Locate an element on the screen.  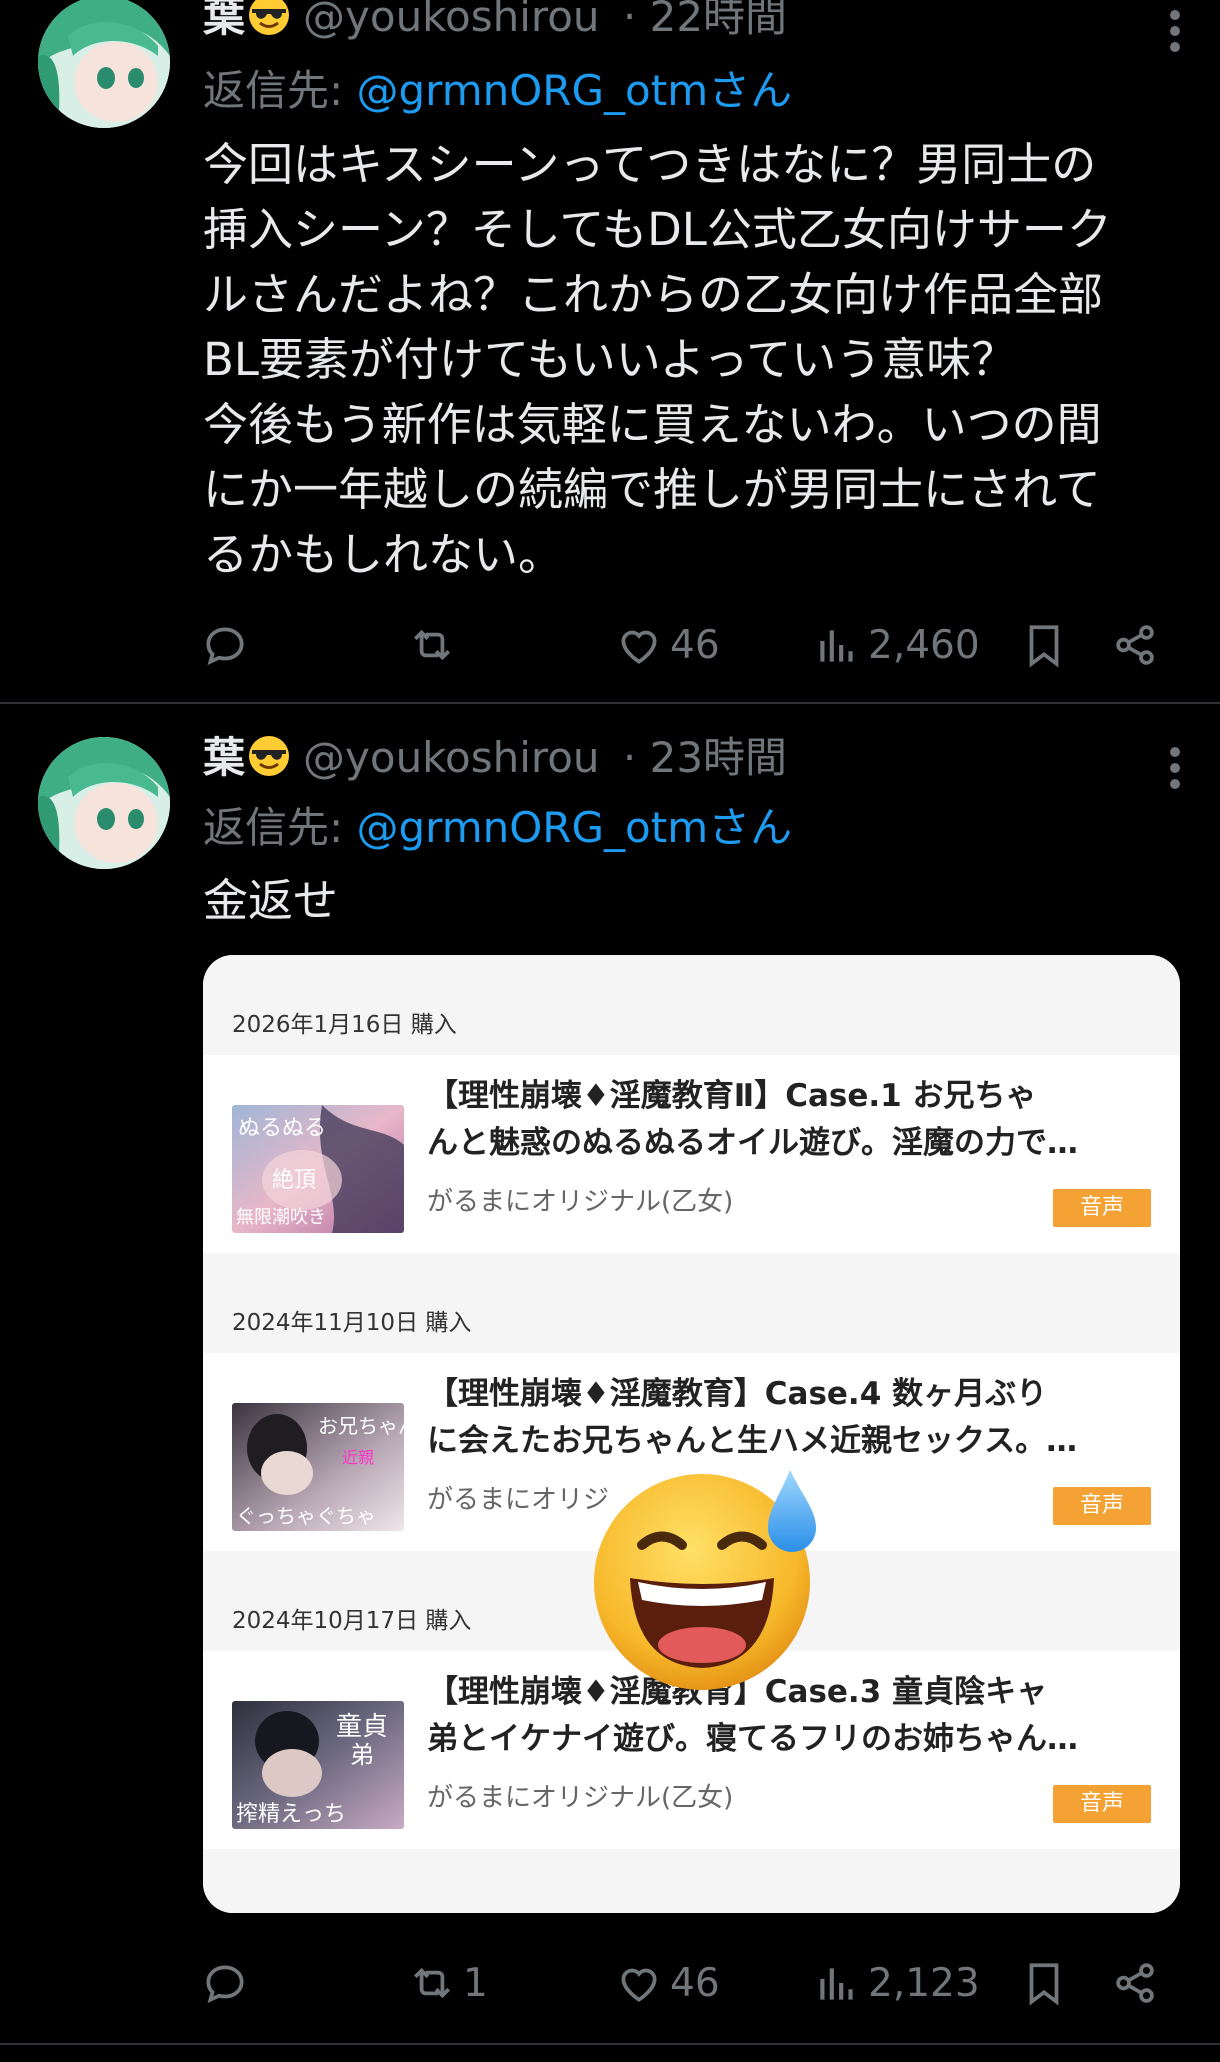
tweet-header: 葉 @youkoshirou · 23時間 is located at coordinates (495, 758).